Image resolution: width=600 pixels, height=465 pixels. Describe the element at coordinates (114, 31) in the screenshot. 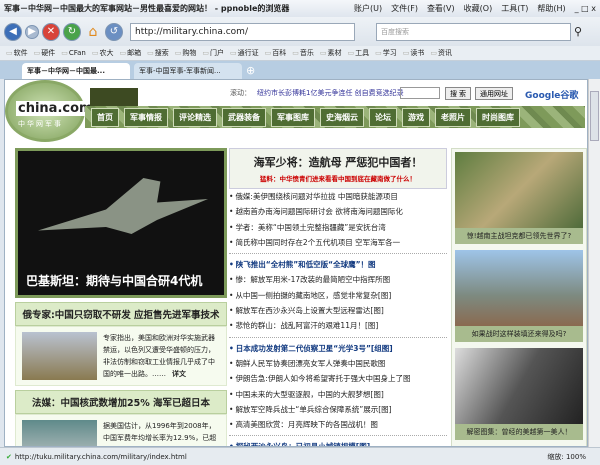

I see `history-icon: ↺` at that location.